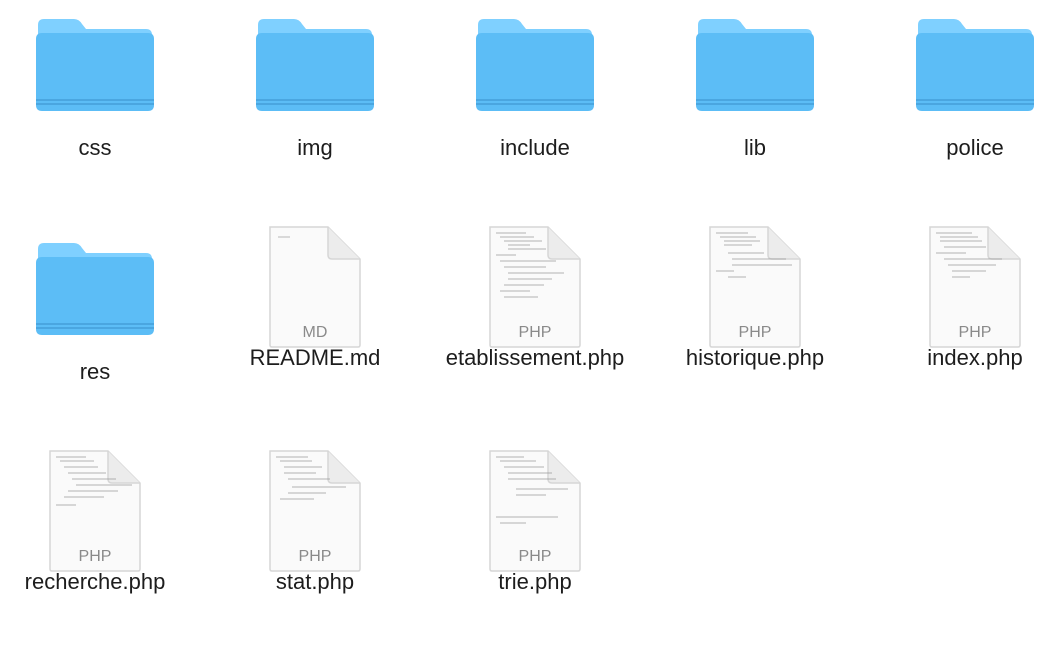  I want to click on folder-name: img, so click(315, 147).